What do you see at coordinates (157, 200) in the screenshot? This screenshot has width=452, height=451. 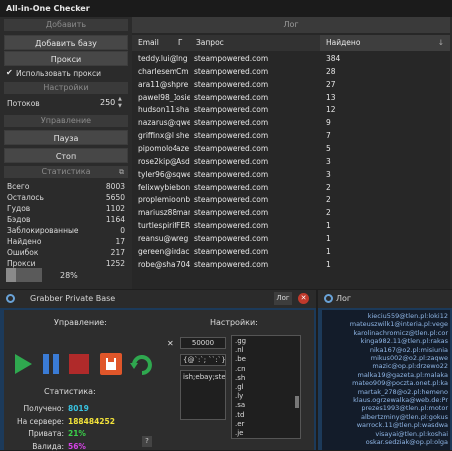 I see `cell-email: proplemio` at bounding box center [157, 200].